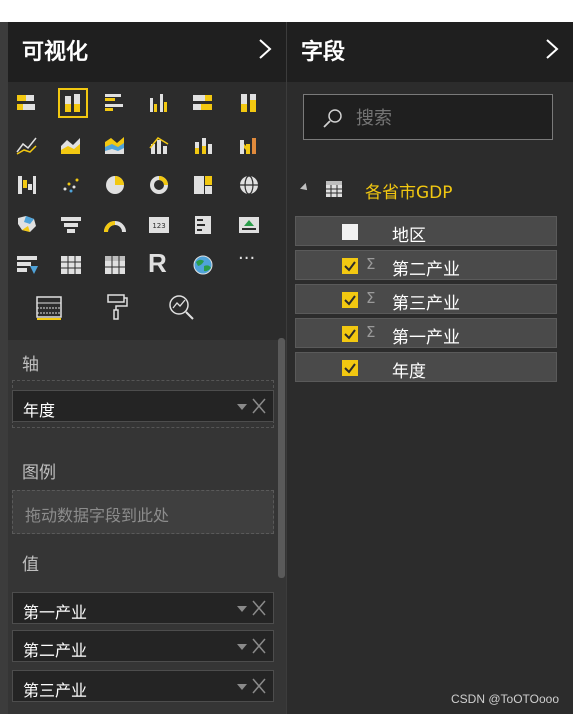 The height and width of the screenshot is (714, 573). Describe the element at coordinates (27, 103) in the screenshot. I see `stacked-bar-icon` at that location.